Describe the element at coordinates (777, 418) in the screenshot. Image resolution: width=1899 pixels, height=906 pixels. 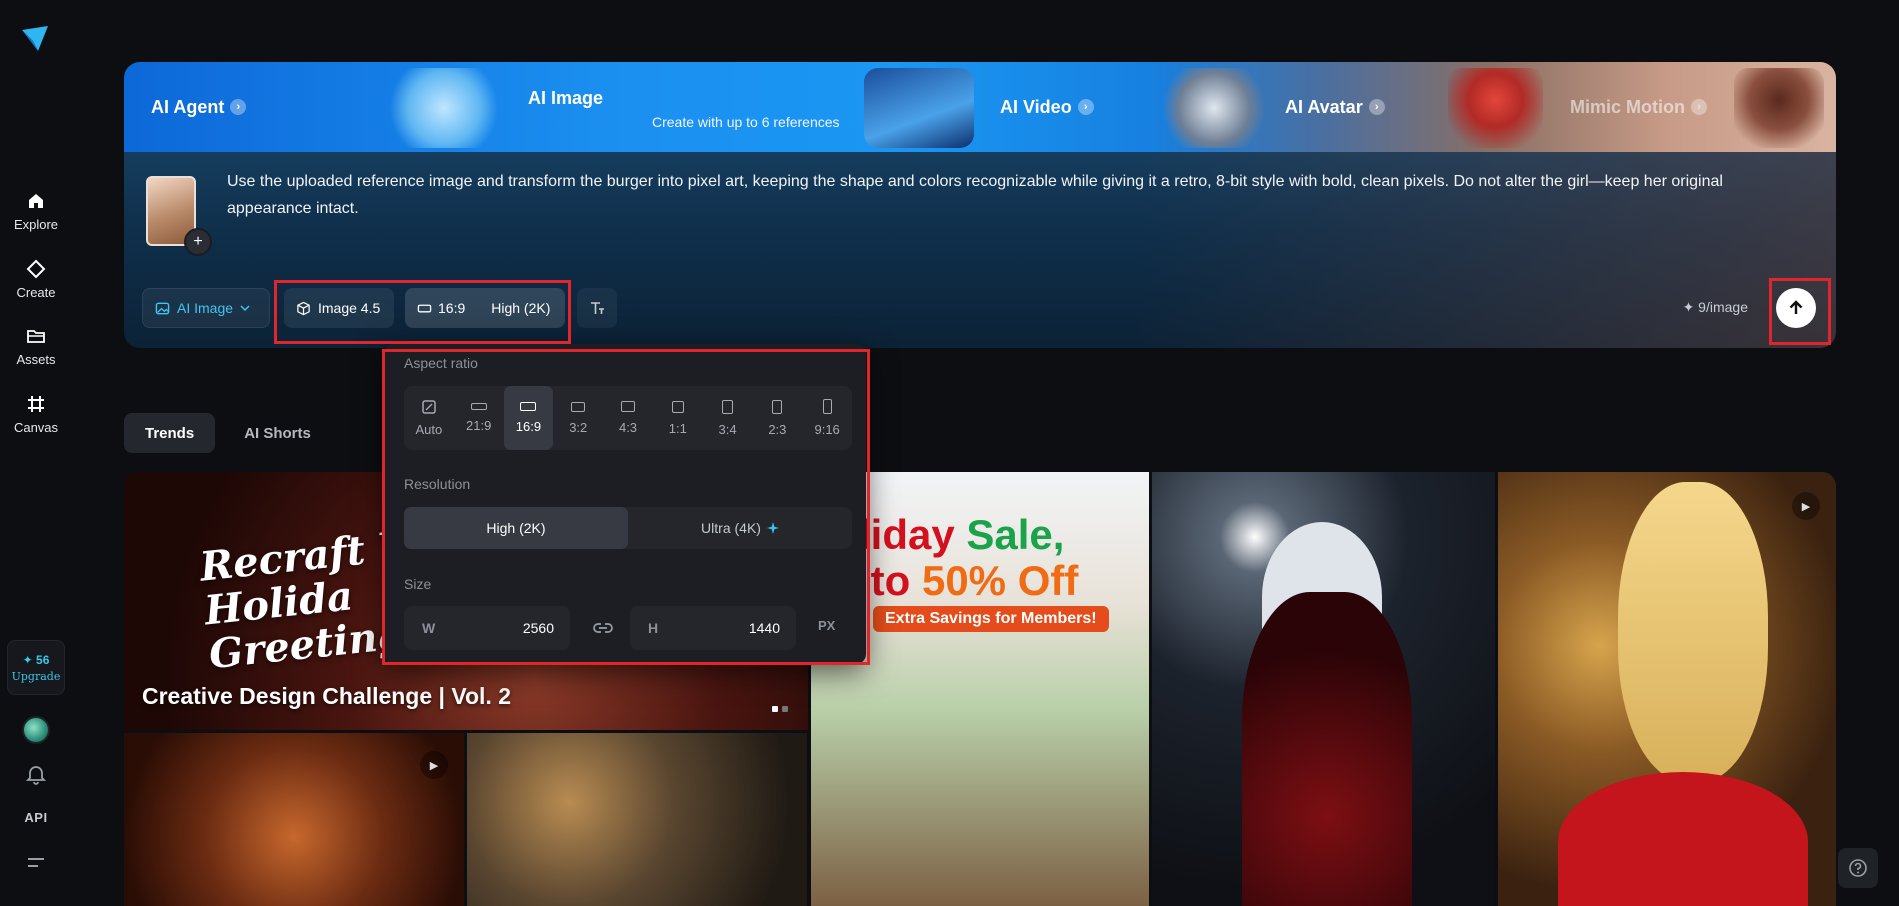
I see `ratio-option-2-3: 2:3` at that location.